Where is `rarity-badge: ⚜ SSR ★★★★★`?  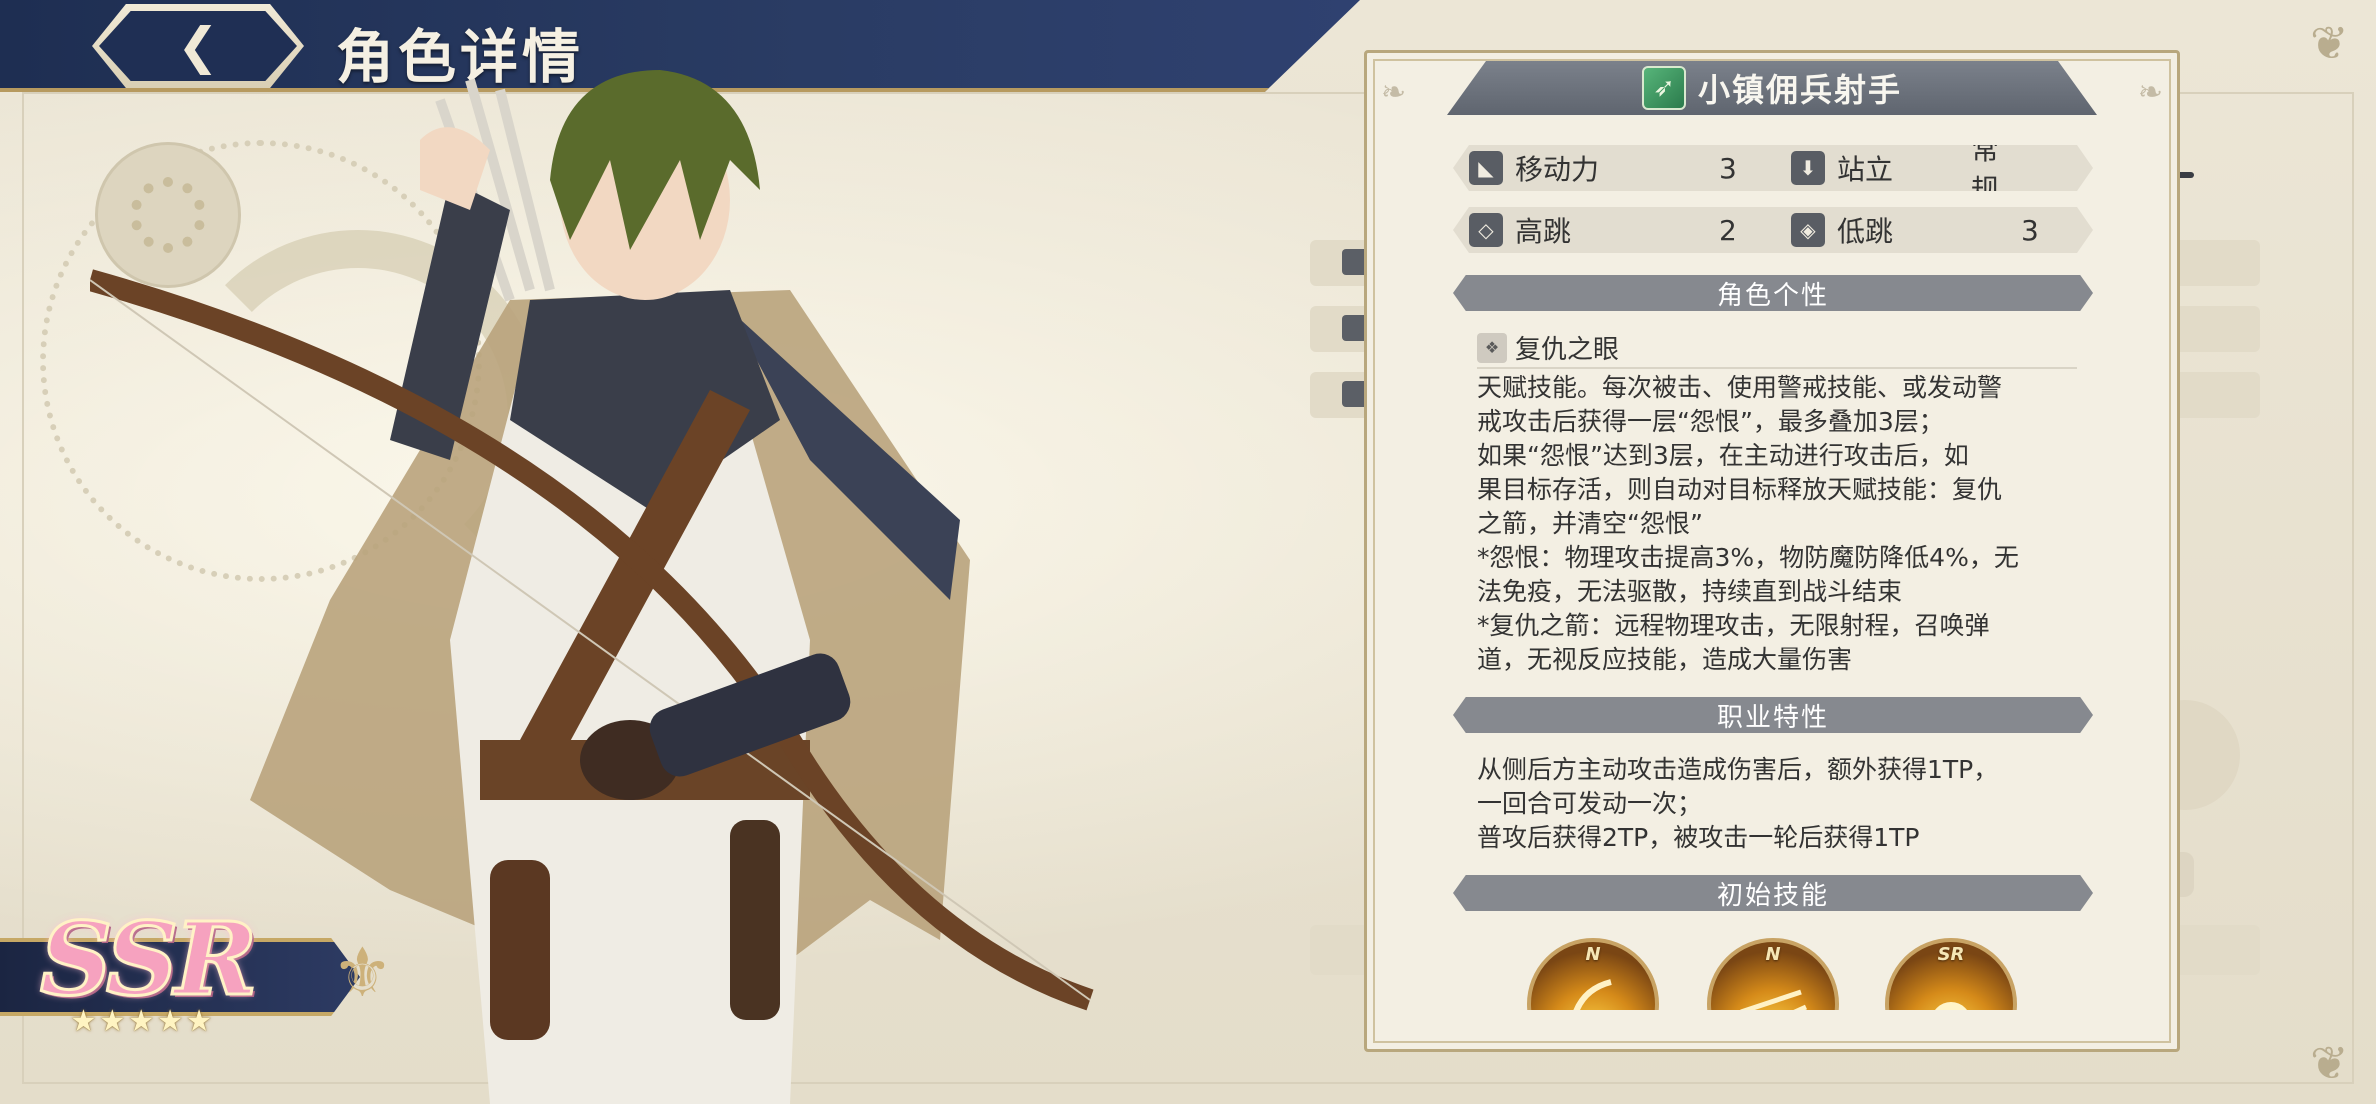
rarity-badge: ⚜ SSR ★★★★★ is located at coordinates (210, 974).